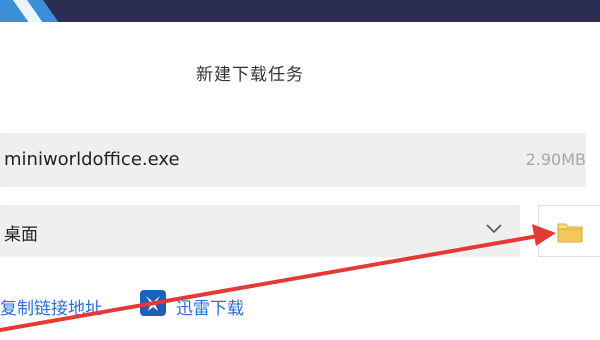 Image resolution: width=600 pixels, height=340 pixels. I want to click on folder-icon, so click(570, 233).